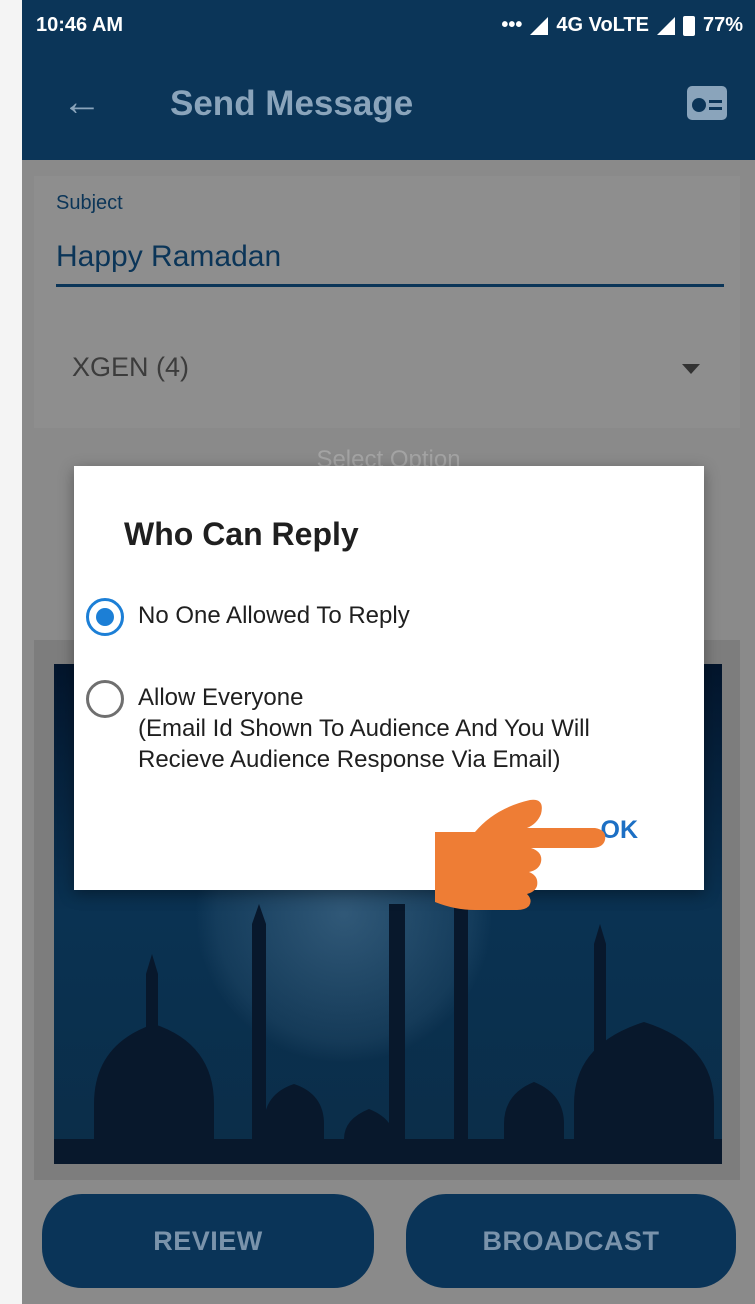 The height and width of the screenshot is (1304, 755). What do you see at coordinates (539, 25) in the screenshot?
I see `signal-icon` at bounding box center [539, 25].